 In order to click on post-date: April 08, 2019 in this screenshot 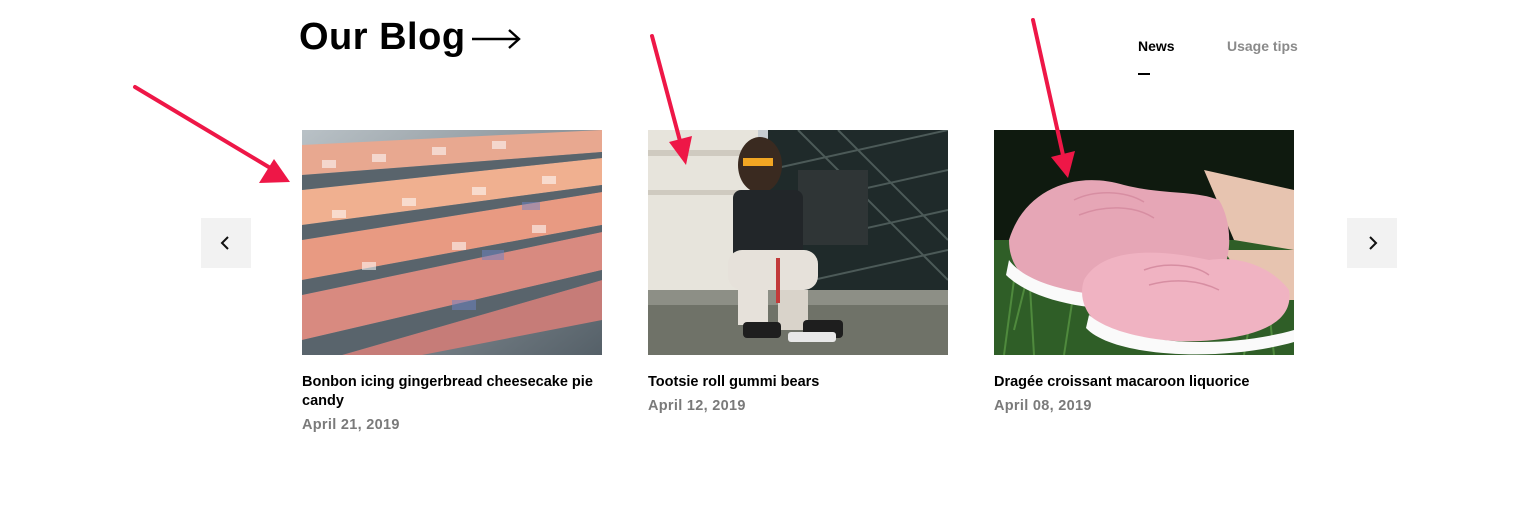, I will do `click(1043, 406)`.